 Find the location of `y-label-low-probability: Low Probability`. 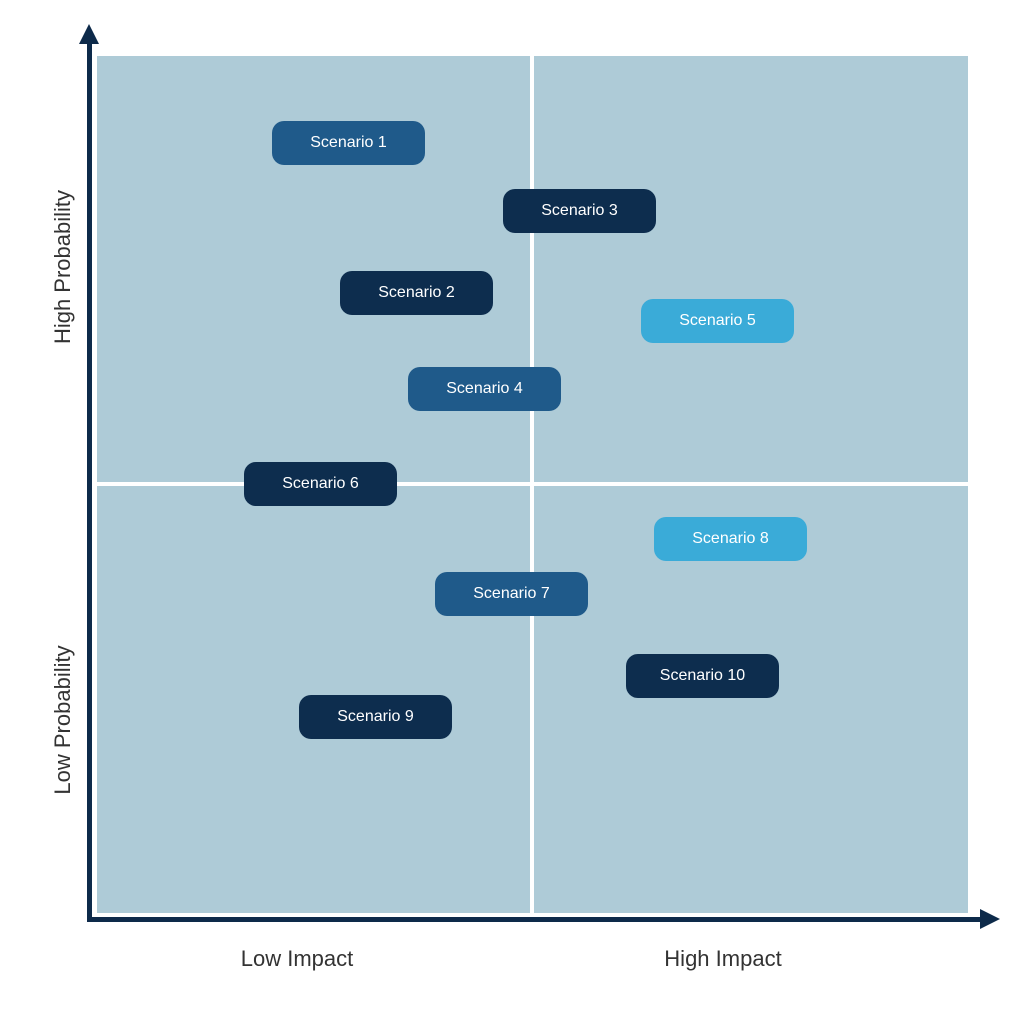

y-label-low-probability: Low Probability is located at coordinates (62, 720).